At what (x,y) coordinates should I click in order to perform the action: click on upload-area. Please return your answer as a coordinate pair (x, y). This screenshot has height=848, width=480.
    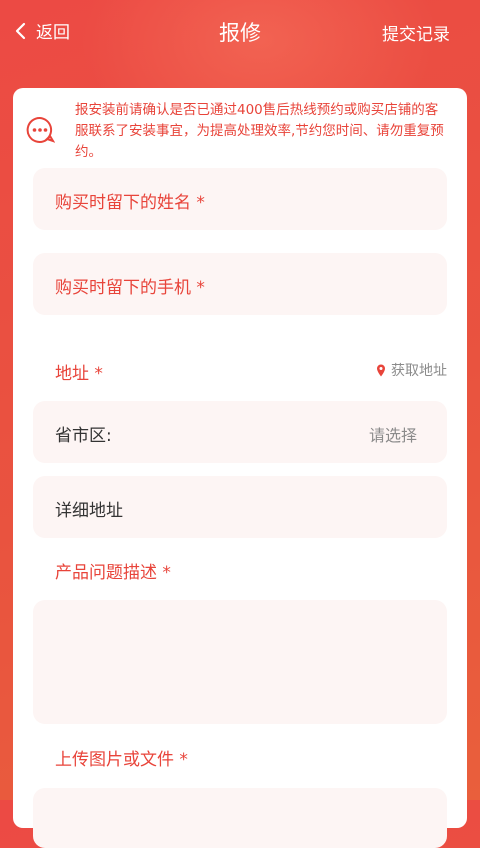
    Looking at the image, I should click on (240, 818).